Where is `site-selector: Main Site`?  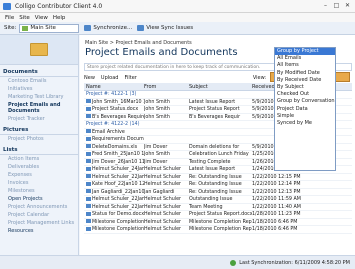 site-selector: Main Site is located at coordinates (49, 28).